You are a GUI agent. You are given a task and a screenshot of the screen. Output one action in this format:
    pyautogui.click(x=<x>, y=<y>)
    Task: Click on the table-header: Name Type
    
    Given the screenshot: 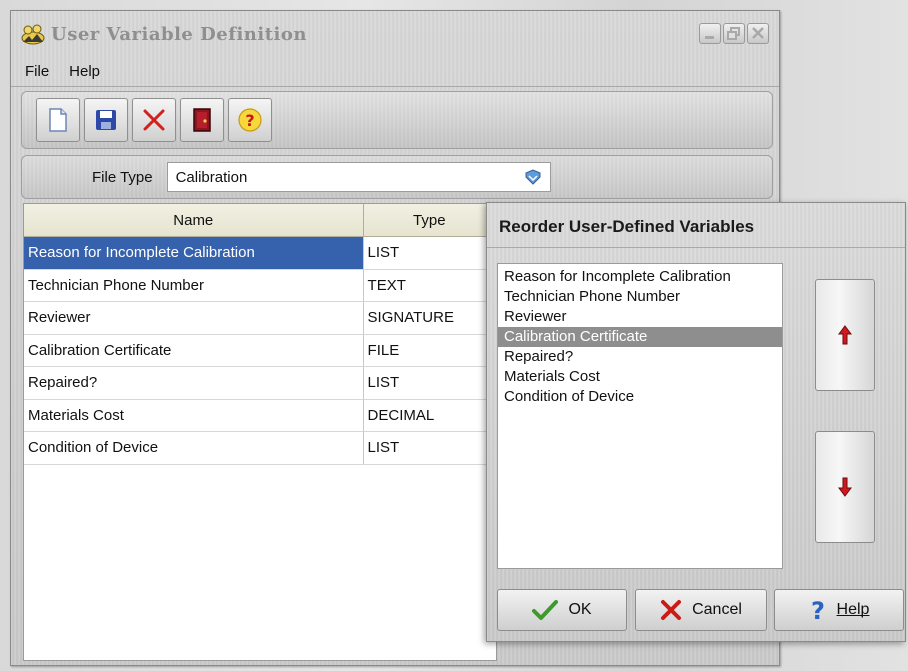 What is the action you would take?
    pyautogui.click(x=260, y=220)
    